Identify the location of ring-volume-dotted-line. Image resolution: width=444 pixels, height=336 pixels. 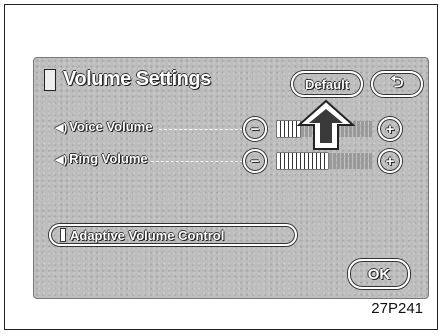
(197, 162).